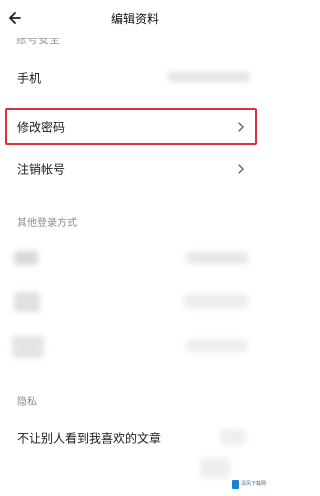 The width and height of the screenshot is (320, 496). I want to click on bottom-blurred-element, so click(215, 468).